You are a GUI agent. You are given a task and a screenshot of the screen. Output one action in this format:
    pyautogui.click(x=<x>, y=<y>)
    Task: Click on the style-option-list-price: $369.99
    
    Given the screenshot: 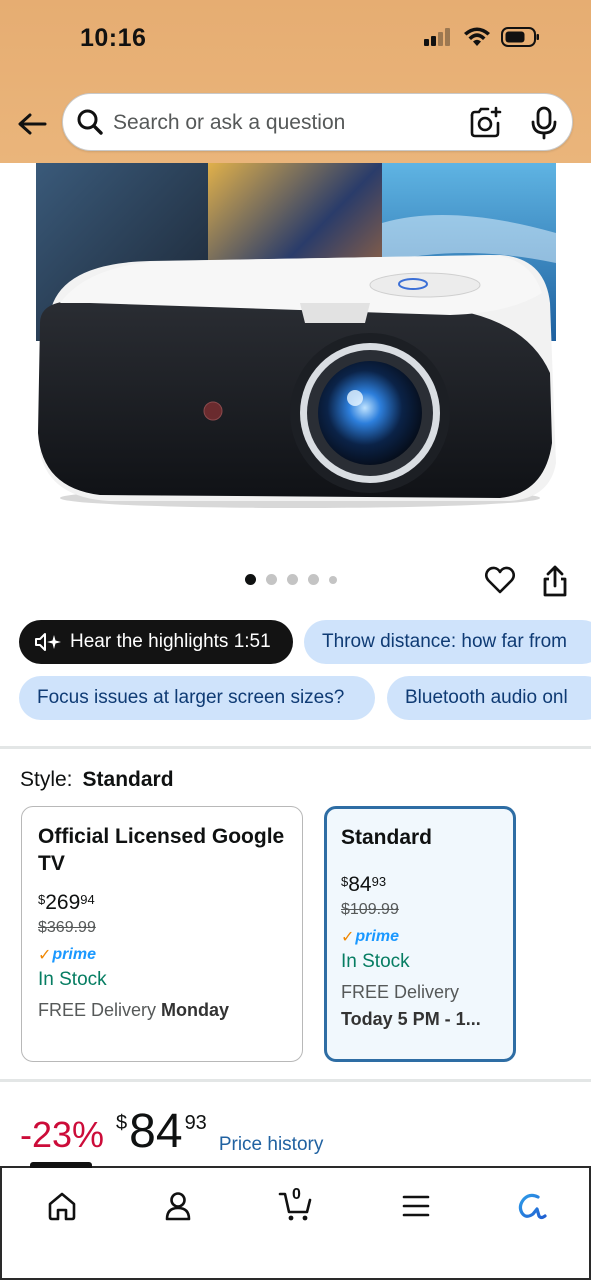 What is the action you would take?
    pyautogui.click(x=67, y=927)
    